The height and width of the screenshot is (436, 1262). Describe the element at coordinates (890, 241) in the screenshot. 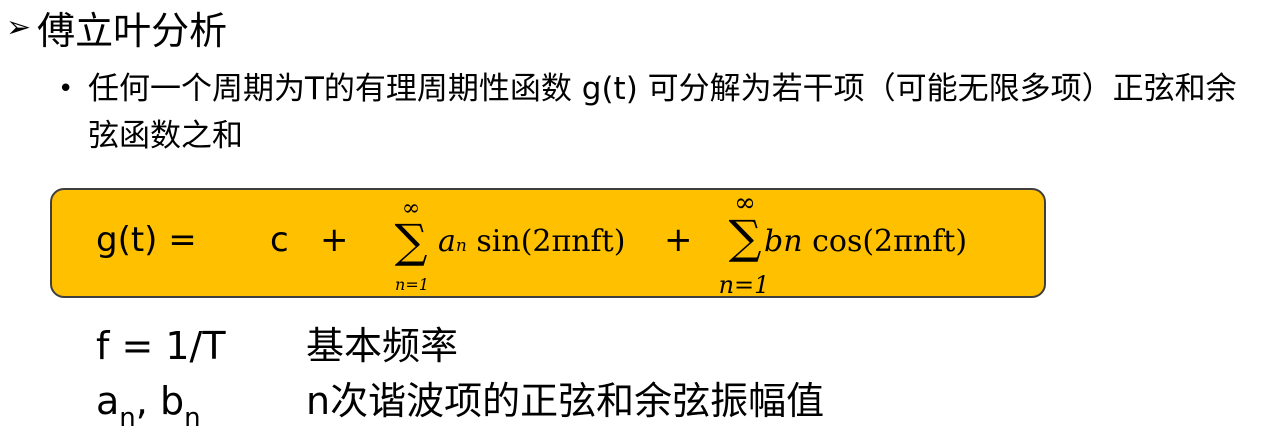

I see `cos-expression: cos(2πnft)` at that location.